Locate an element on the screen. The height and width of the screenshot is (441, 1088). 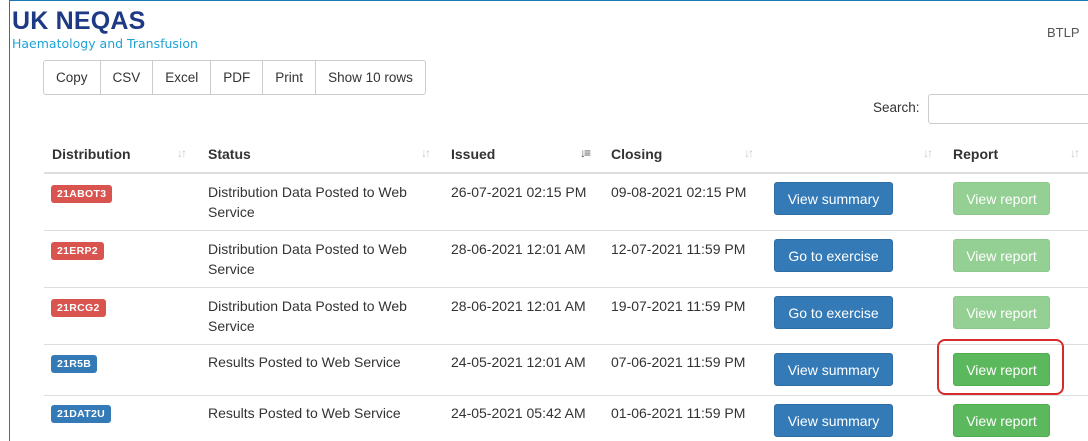
closing-date: 07-06-2021 11:59 PM is located at coordinates (678, 362).